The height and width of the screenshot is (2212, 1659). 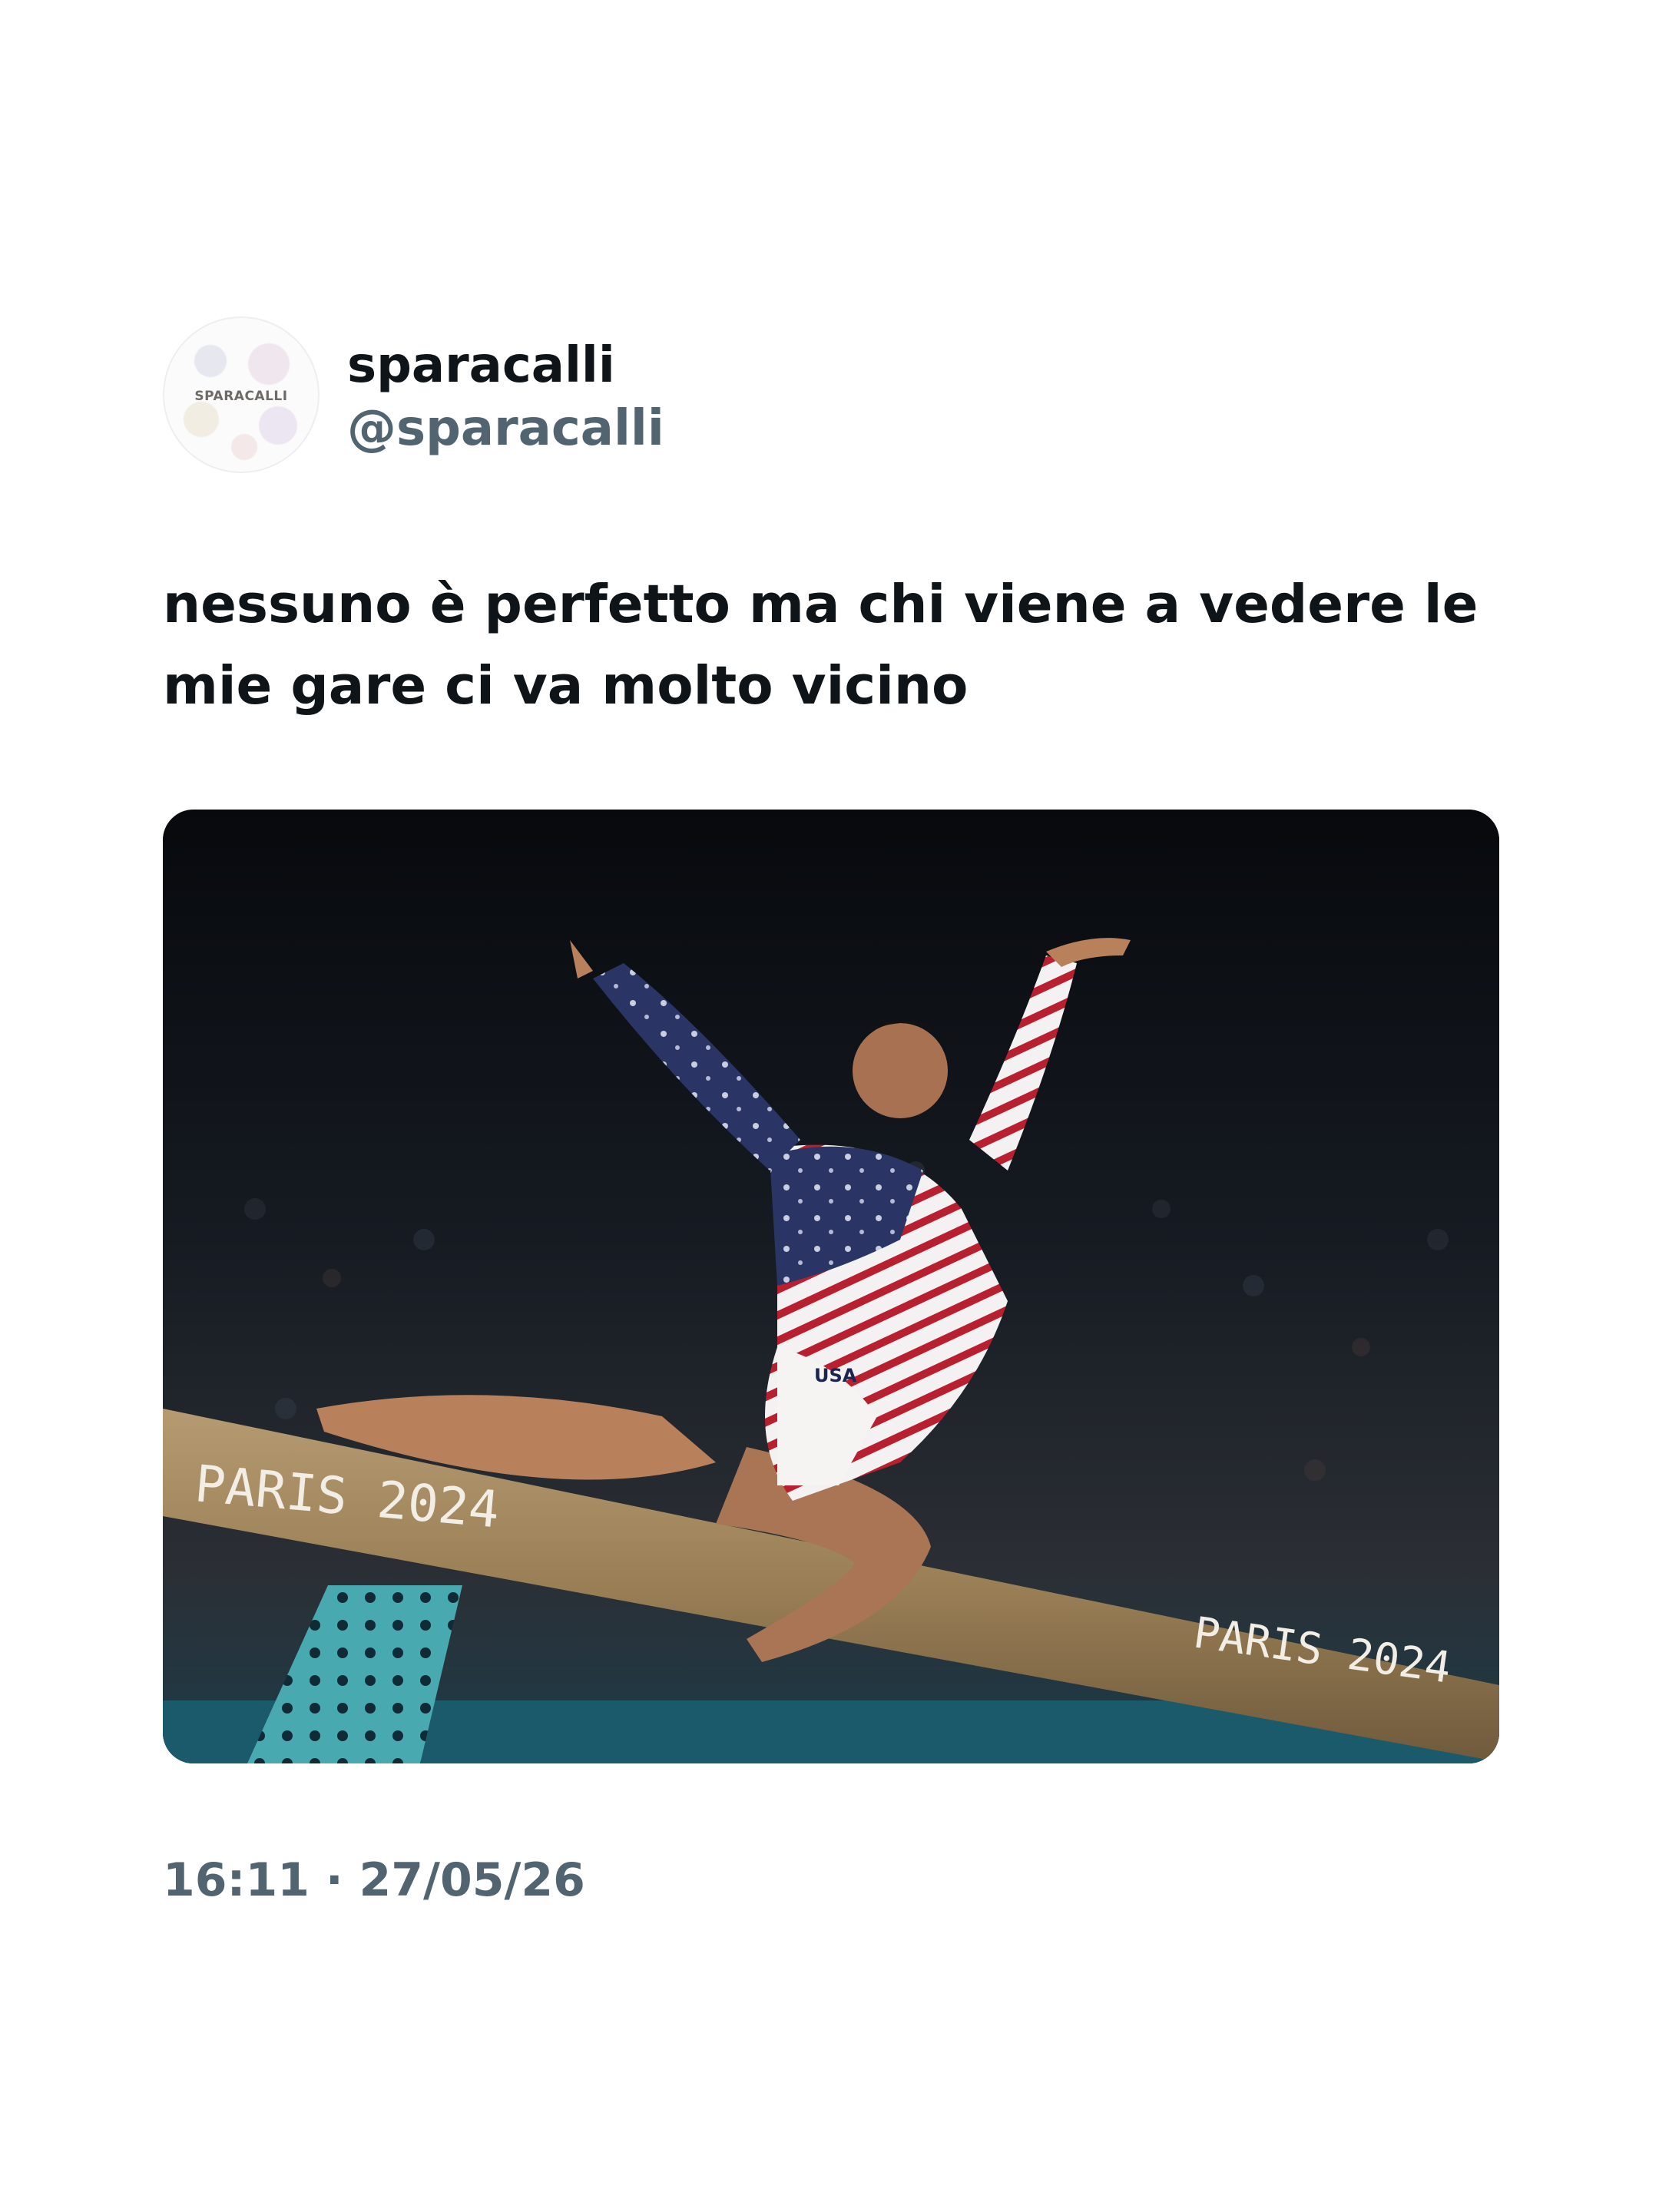 I want to click on avatar-logo-text: SPARACALLI, so click(x=241, y=397).